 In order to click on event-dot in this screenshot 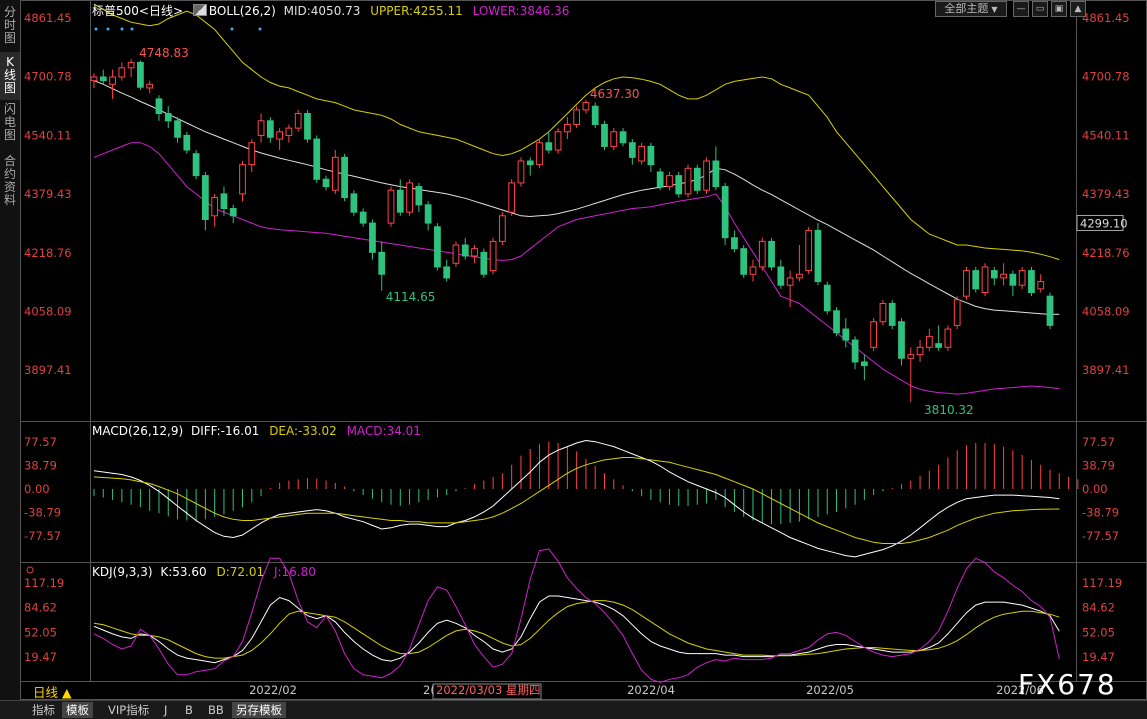, I will do `click(132, 29)`.